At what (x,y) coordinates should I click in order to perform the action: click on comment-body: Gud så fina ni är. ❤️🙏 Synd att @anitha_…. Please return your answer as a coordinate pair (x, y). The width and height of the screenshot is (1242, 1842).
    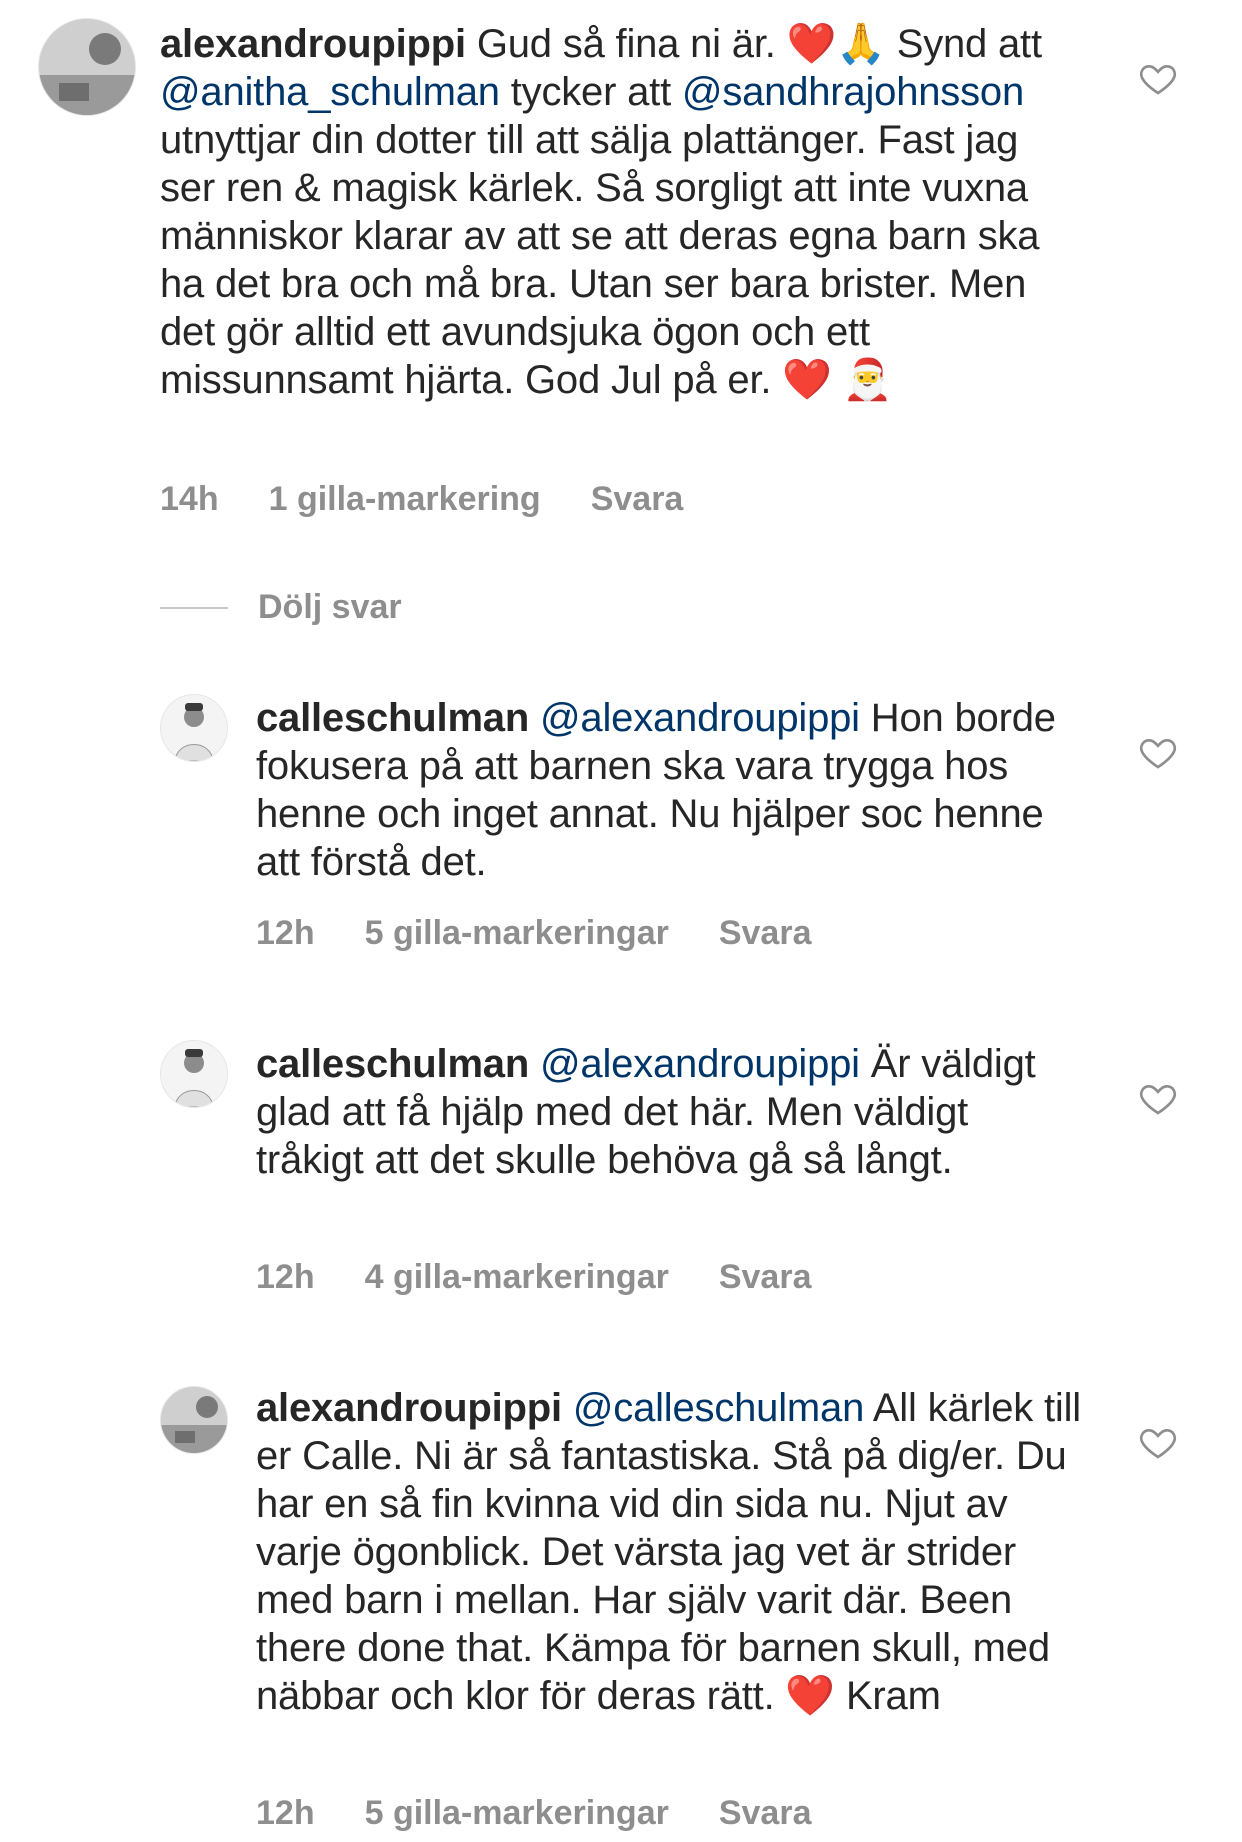
    Looking at the image, I should click on (601, 212).